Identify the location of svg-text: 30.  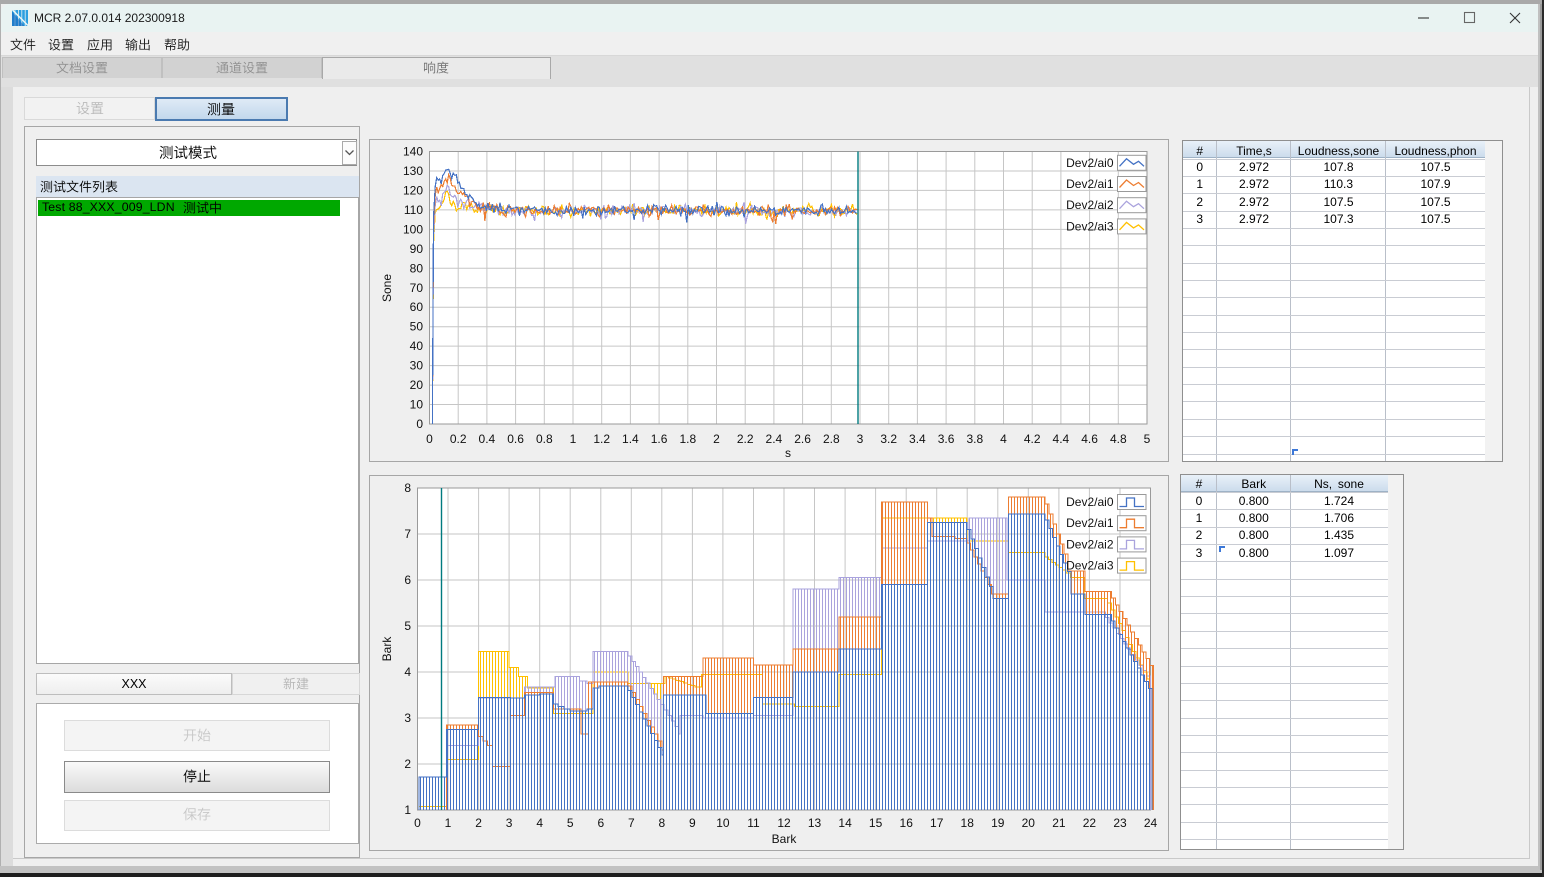
(417, 366).